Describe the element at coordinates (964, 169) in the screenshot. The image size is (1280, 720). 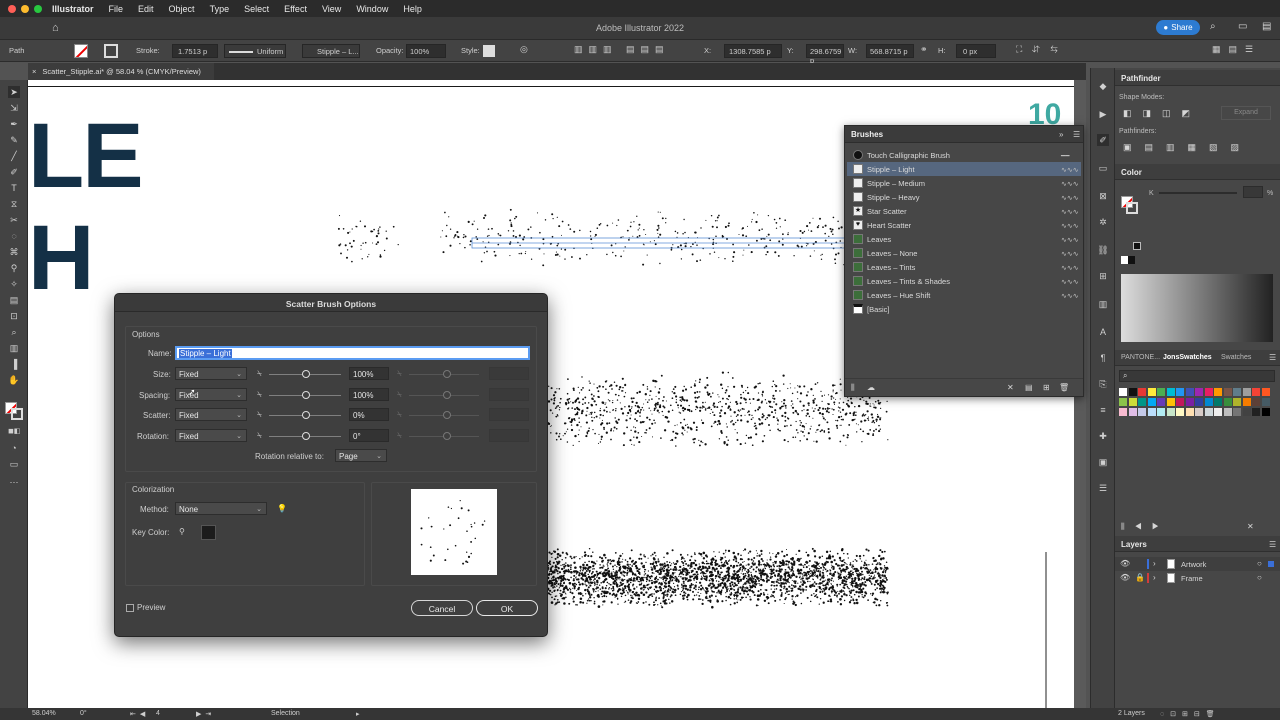
I see `brush-item-selected: Stipple – Light ∿∿∿` at that location.